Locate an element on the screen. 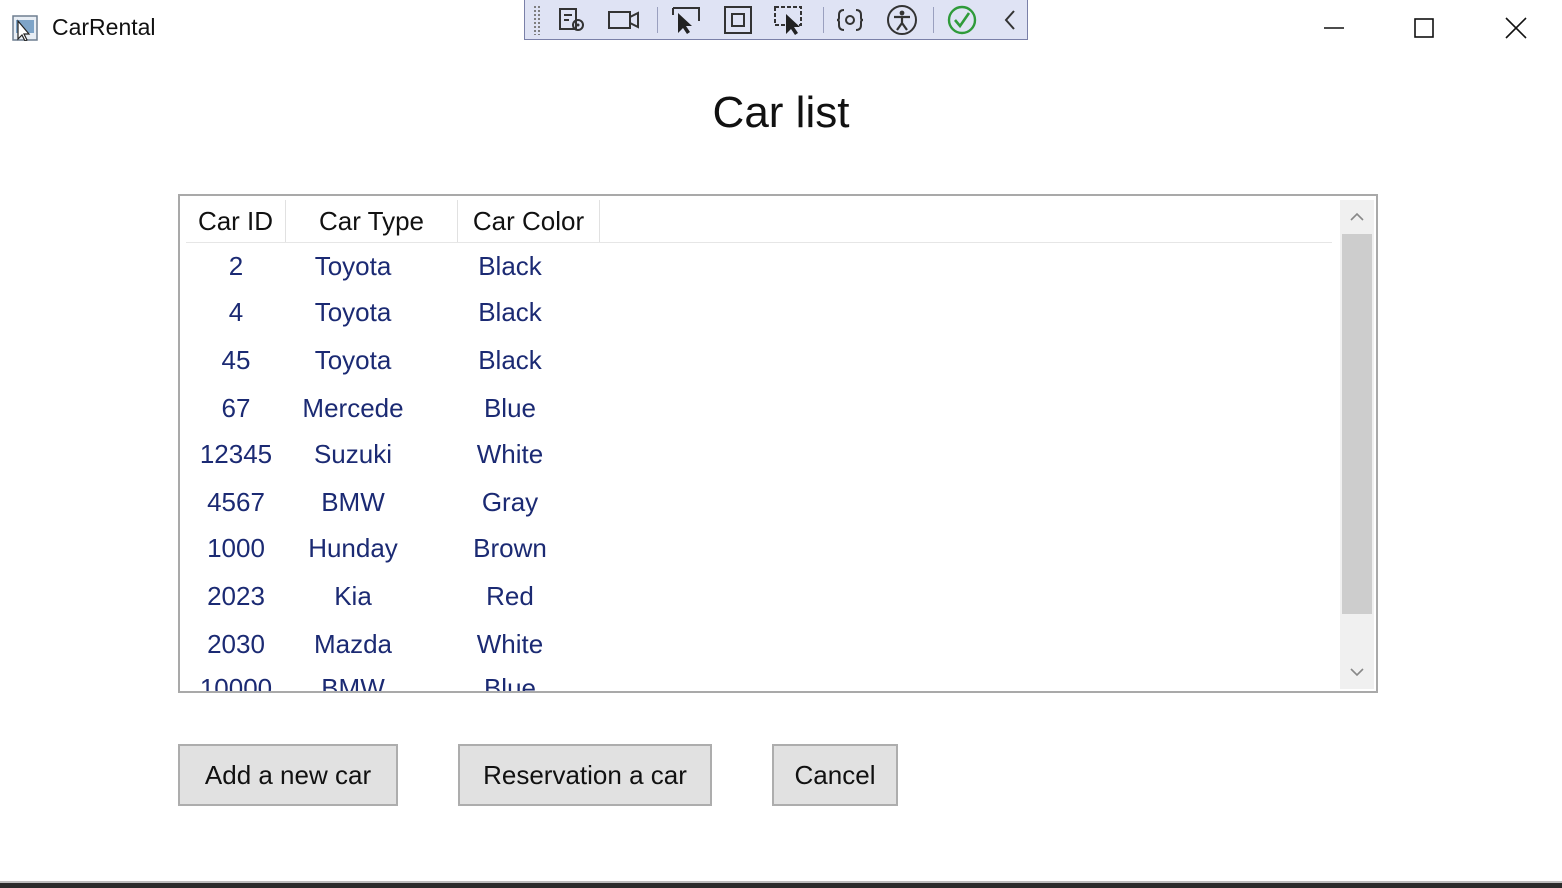 This screenshot has width=1562, height=888. chevron-up-icon is located at coordinates (1357, 216).